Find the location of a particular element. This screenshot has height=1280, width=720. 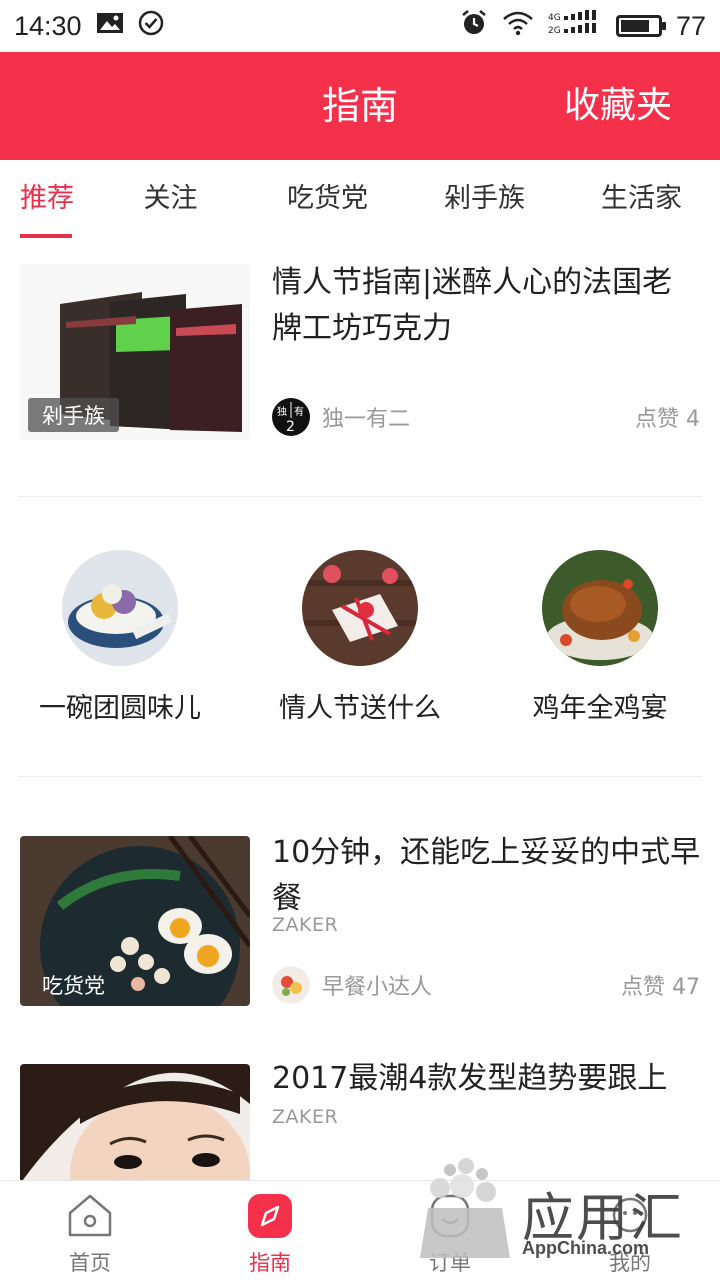

like-count: 点赞 47 is located at coordinates (660, 985).